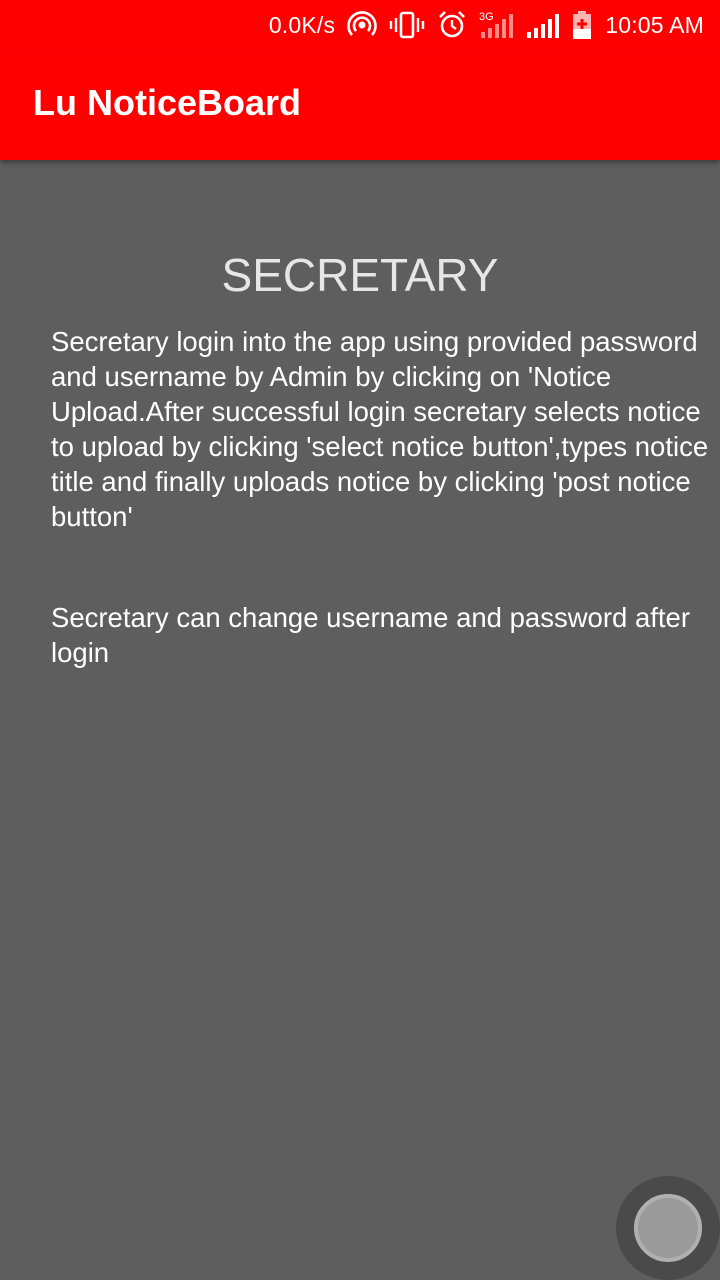  I want to click on page-heading: SECRETARY, so click(360, 275).